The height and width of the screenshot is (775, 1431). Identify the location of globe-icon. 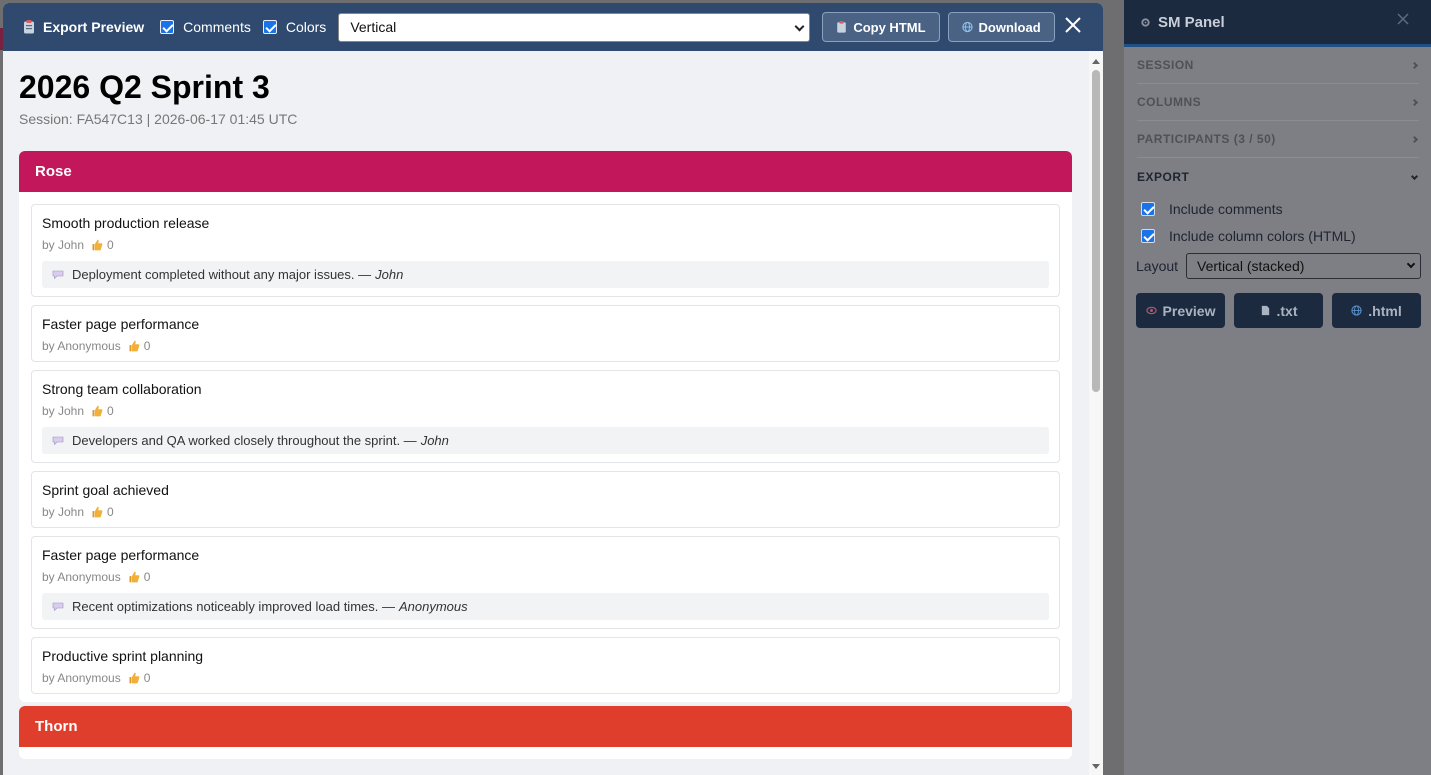
(967, 27).